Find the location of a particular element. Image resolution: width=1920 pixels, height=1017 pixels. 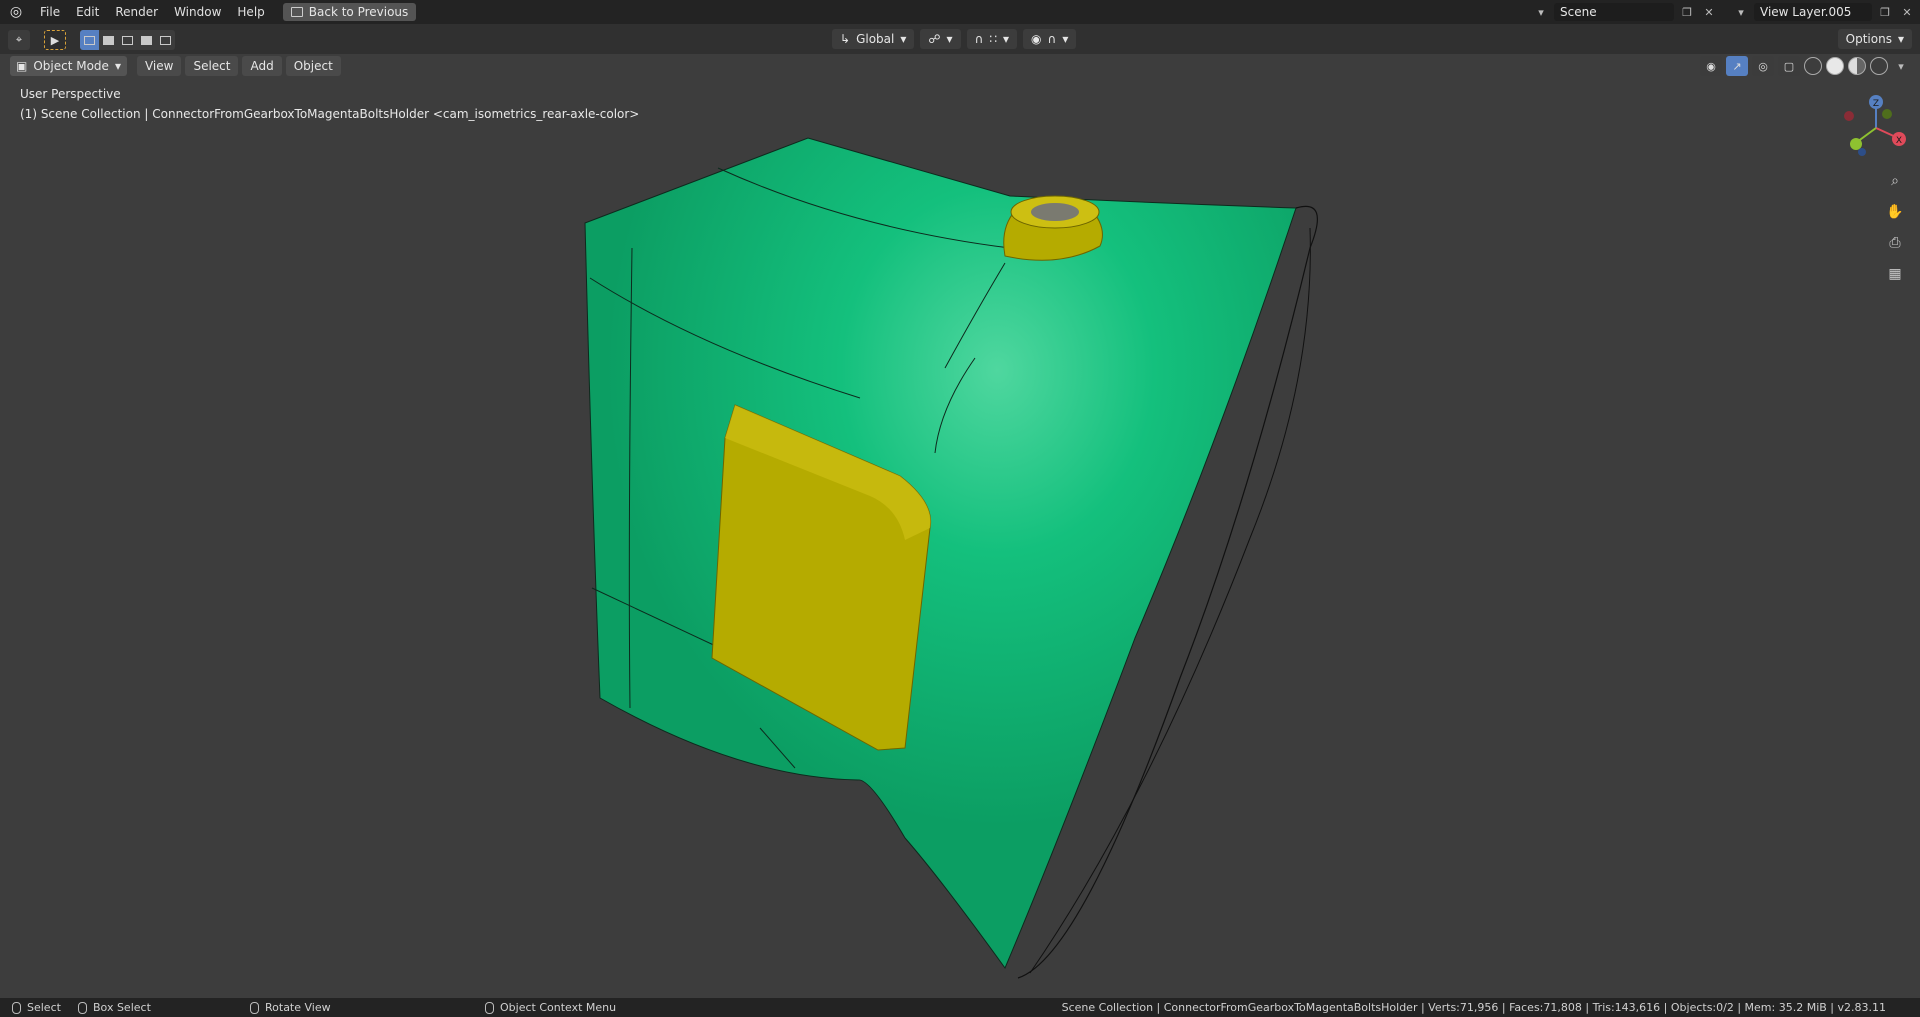

delete-scene-icon: ✕ is located at coordinates (1709, 12).